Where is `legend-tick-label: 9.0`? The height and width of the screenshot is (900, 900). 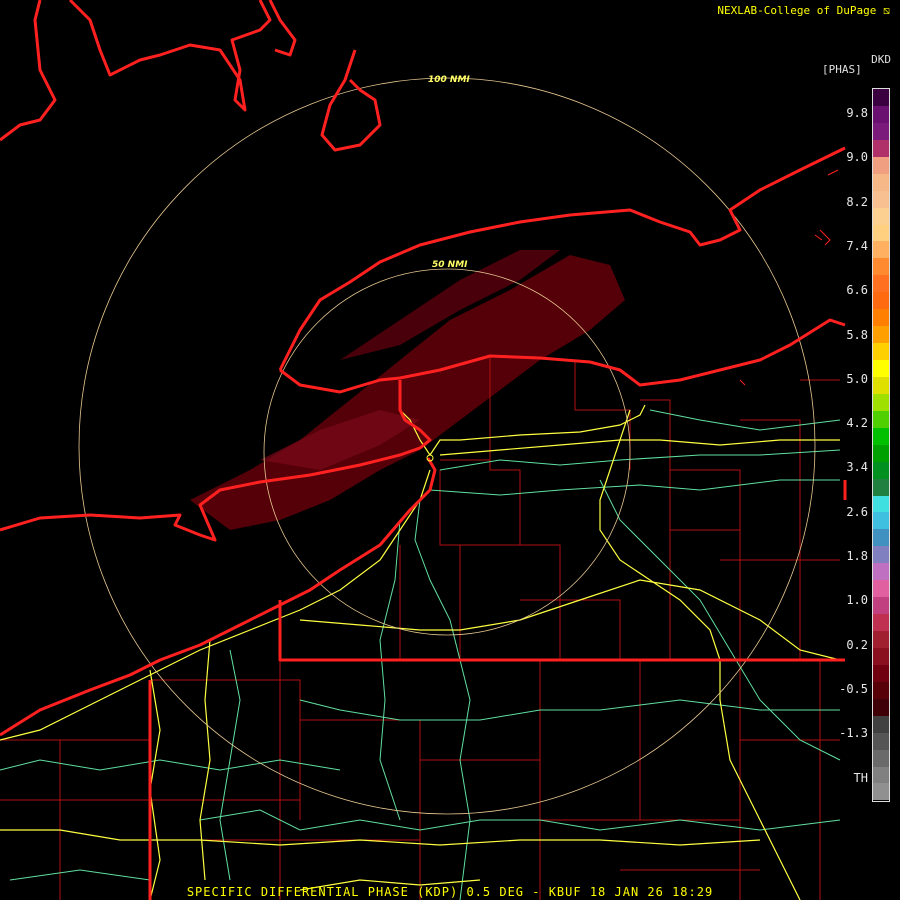
legend-tick-label: 9.0 is located at coordinates (857, 157).